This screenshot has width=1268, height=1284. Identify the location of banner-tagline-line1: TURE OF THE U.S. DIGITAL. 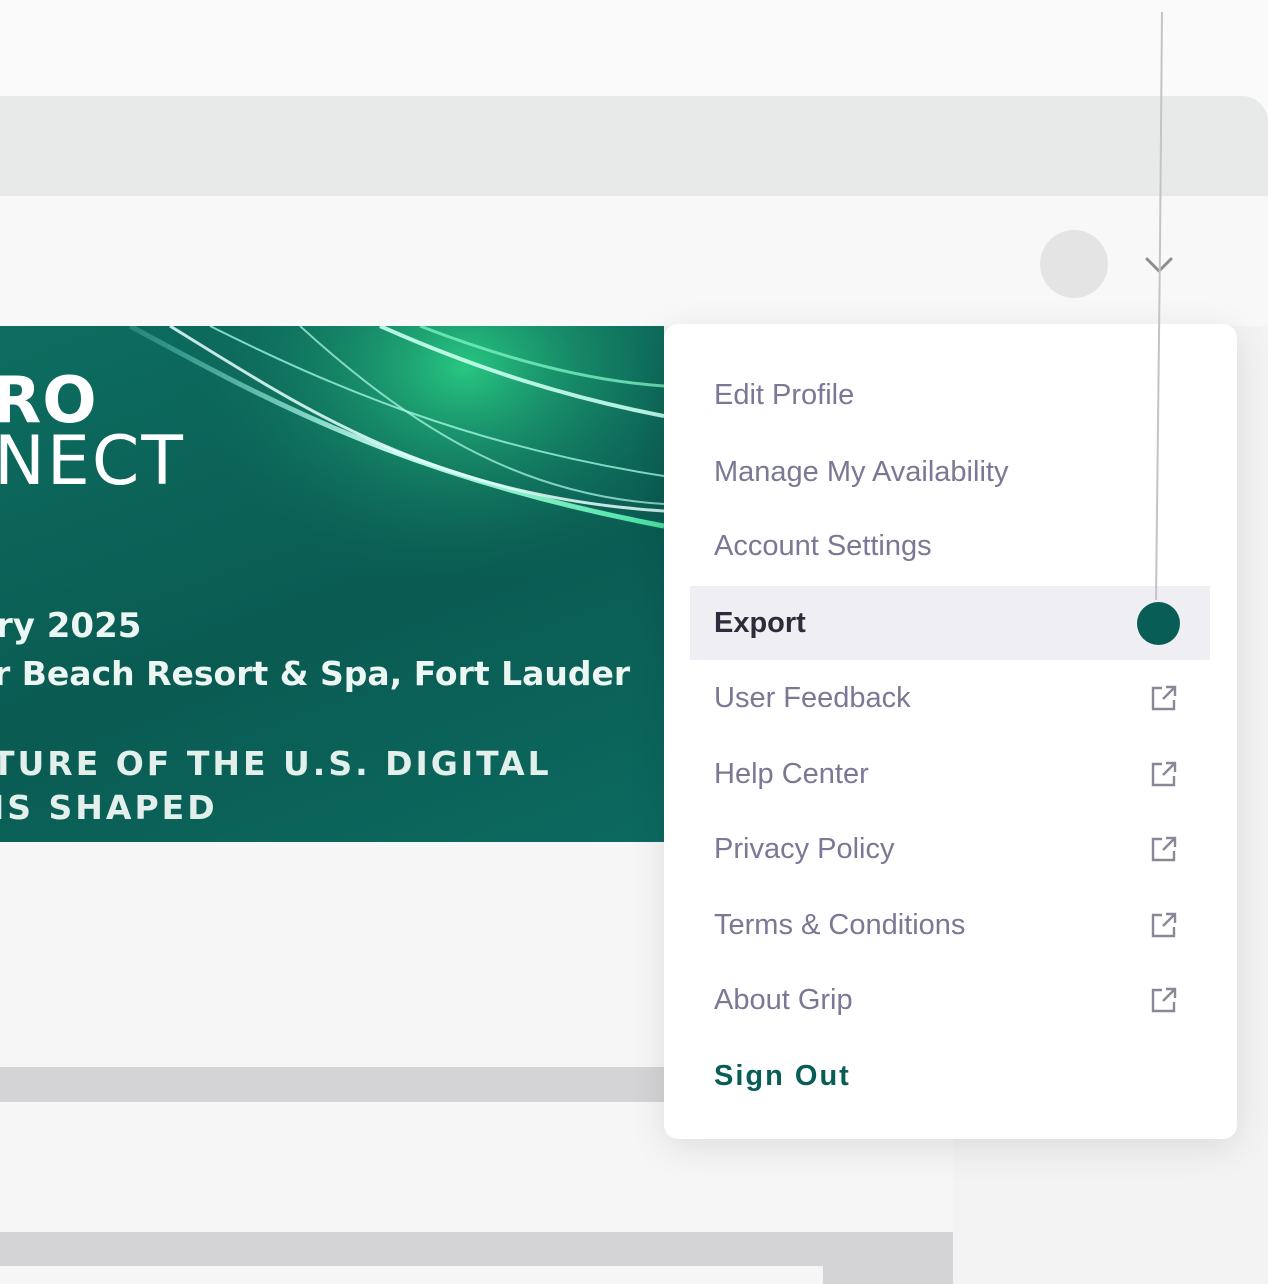
(276, 763).